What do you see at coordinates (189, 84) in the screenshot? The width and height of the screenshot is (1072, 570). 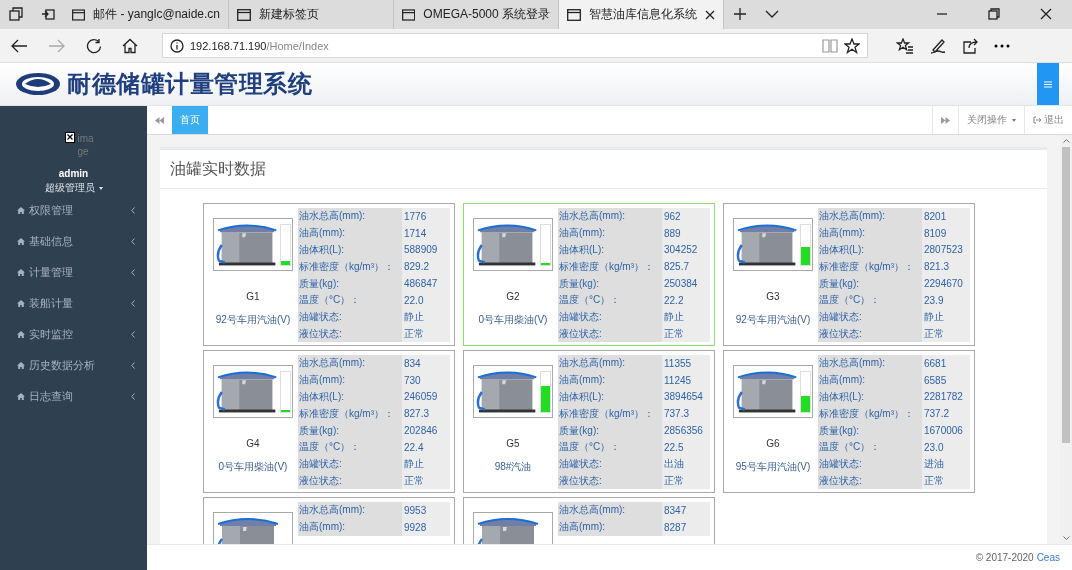 I see `app-title: 耐德储罐计量管理系统` at bounding box center [189, 84].